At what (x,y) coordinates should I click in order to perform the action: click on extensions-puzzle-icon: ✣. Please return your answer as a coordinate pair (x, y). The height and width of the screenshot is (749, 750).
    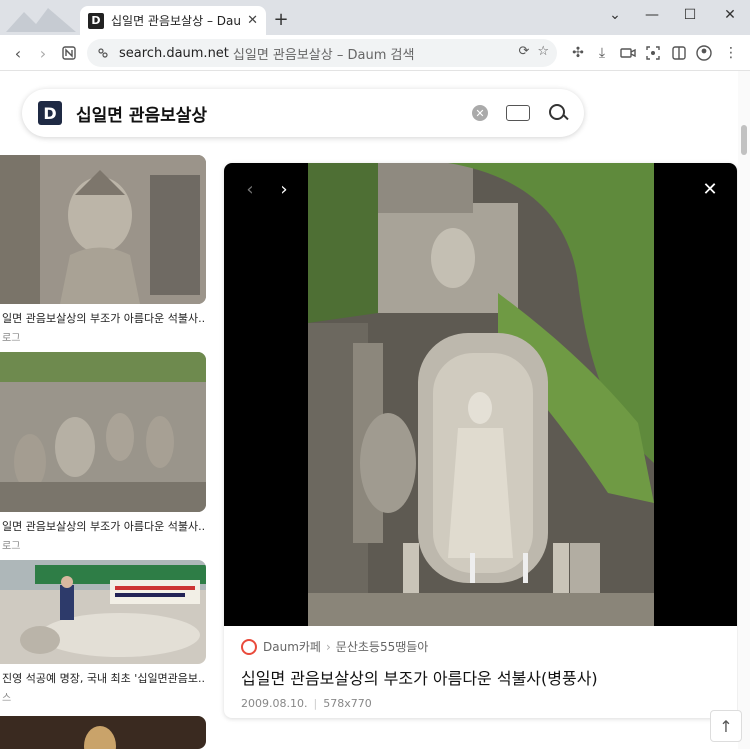
    Looking at the image, I should click on (578, 53).